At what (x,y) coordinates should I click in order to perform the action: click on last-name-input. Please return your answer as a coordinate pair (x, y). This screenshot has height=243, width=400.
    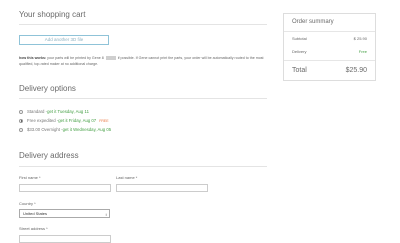
    Looking at the image, I should click on (162, 188).